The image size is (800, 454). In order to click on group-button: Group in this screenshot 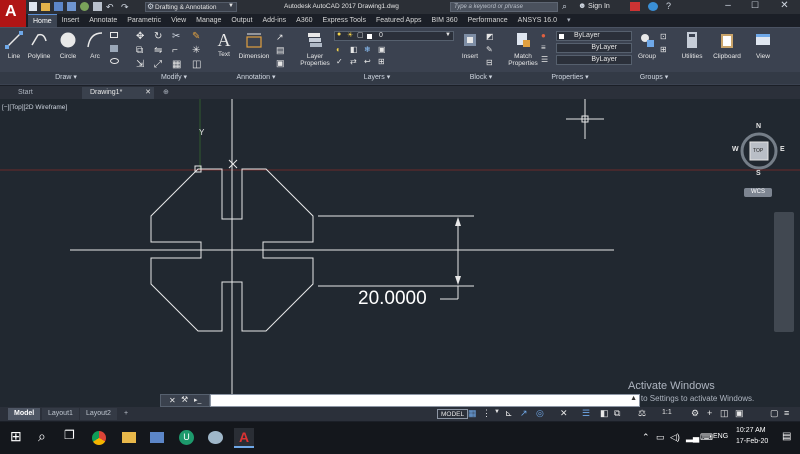, I will do `click(647, 45)`.